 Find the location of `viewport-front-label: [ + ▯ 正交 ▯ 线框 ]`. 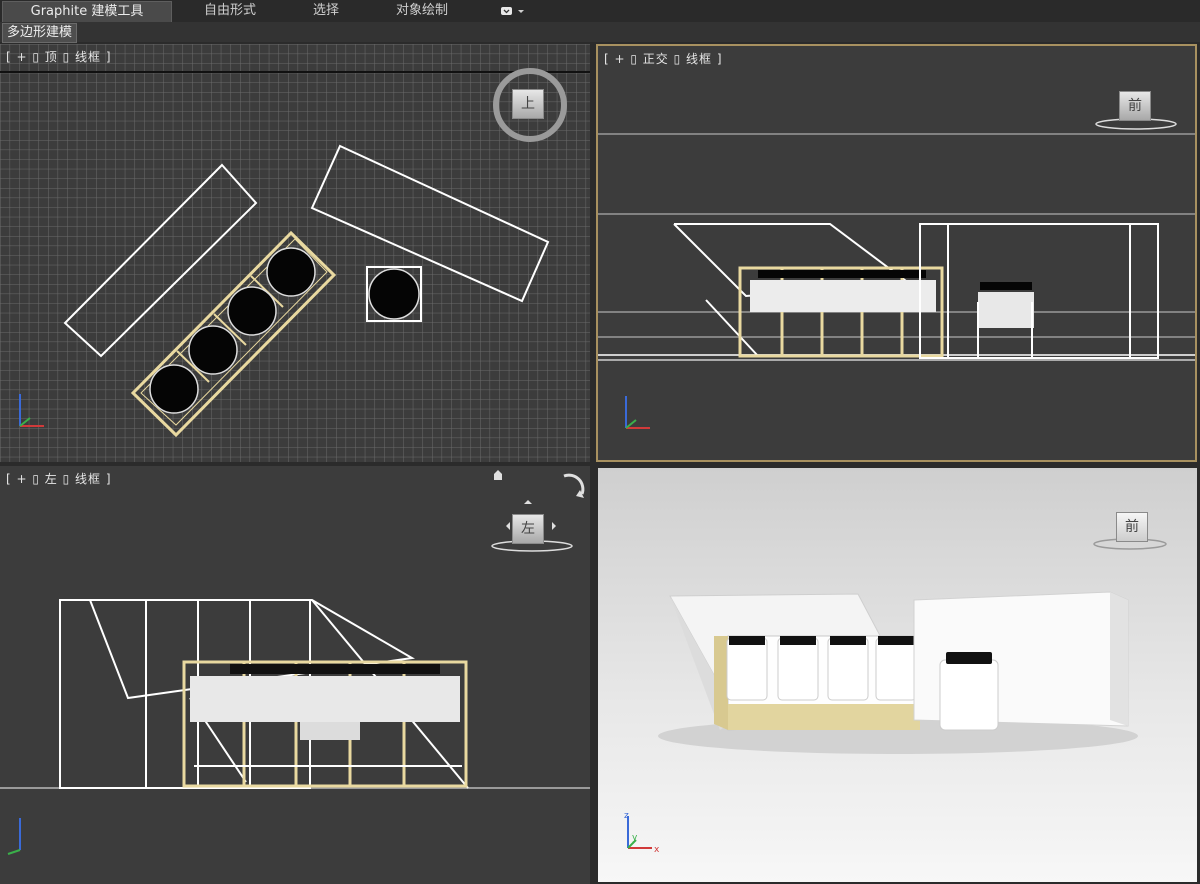

viewport-front-label: [ + ▯ 正交 ▯ 线框 ] is located at coordinates (663, 58).